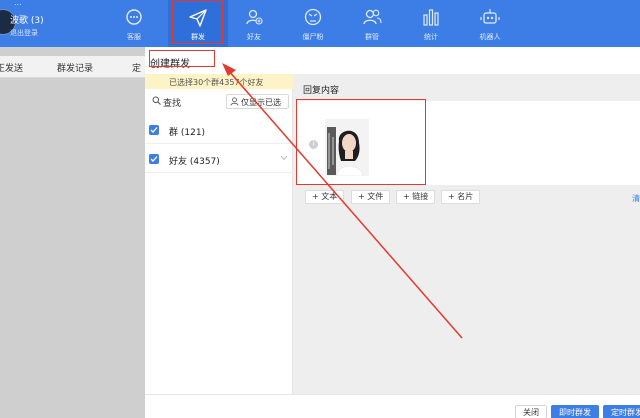 This screenshot has width=640, height=418. What do you see at coordinates (490, 16) in the screenshot?
I see `robot-icon` at bounding box center [490, 16].